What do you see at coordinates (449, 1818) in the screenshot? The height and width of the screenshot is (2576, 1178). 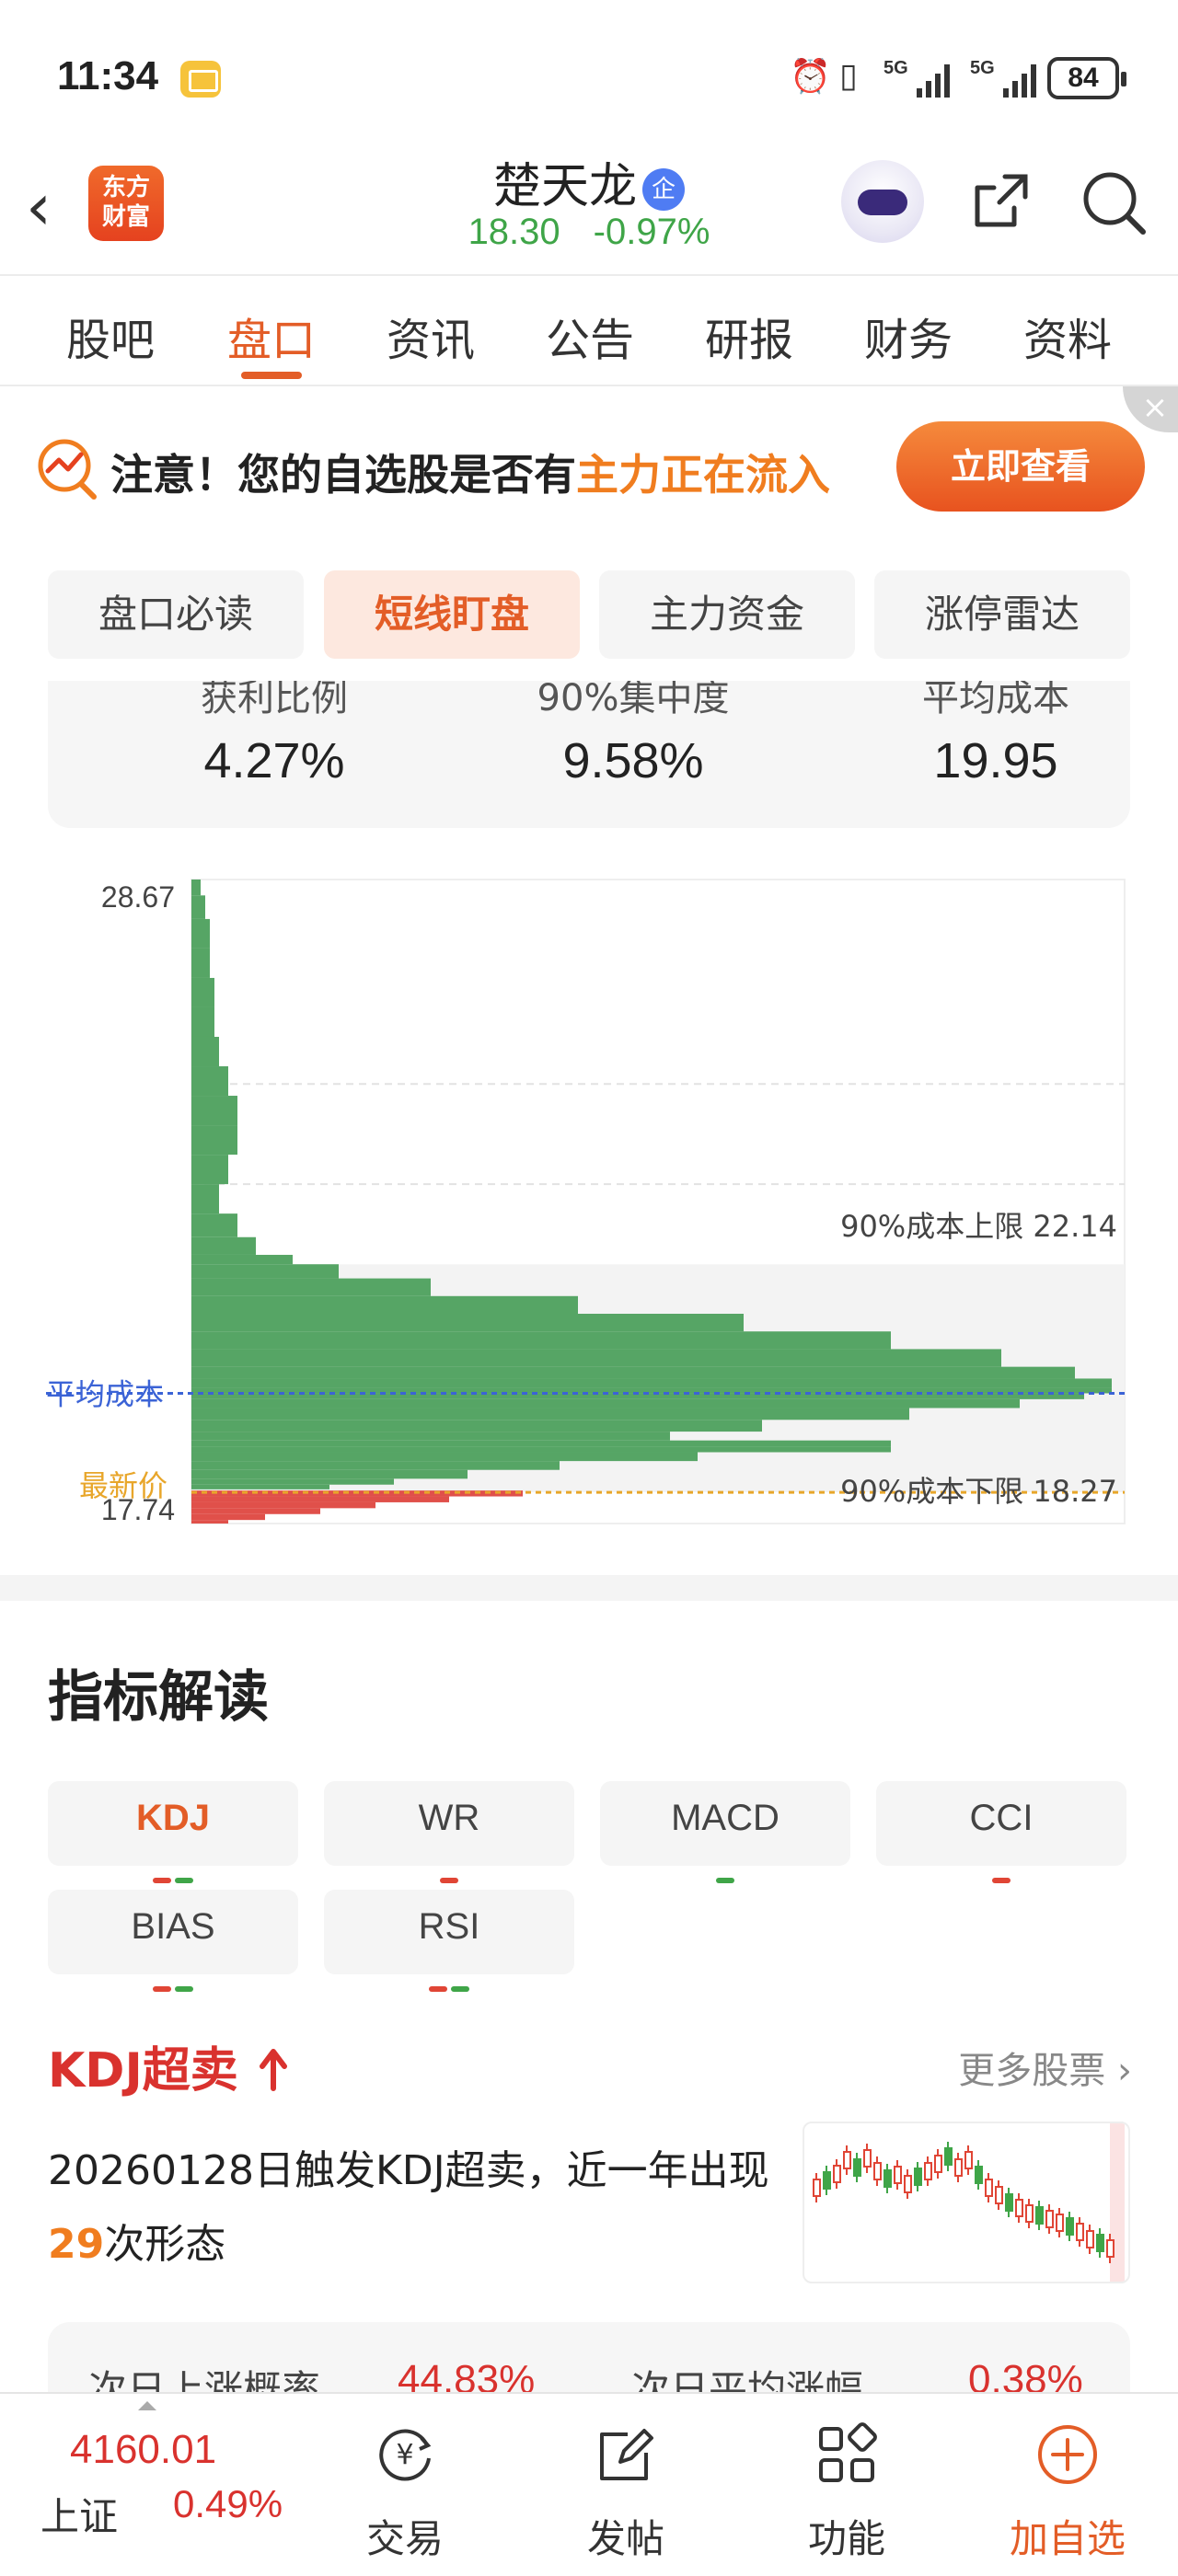 I see `indicator-label: WR` at bounding box center [449, 1818].